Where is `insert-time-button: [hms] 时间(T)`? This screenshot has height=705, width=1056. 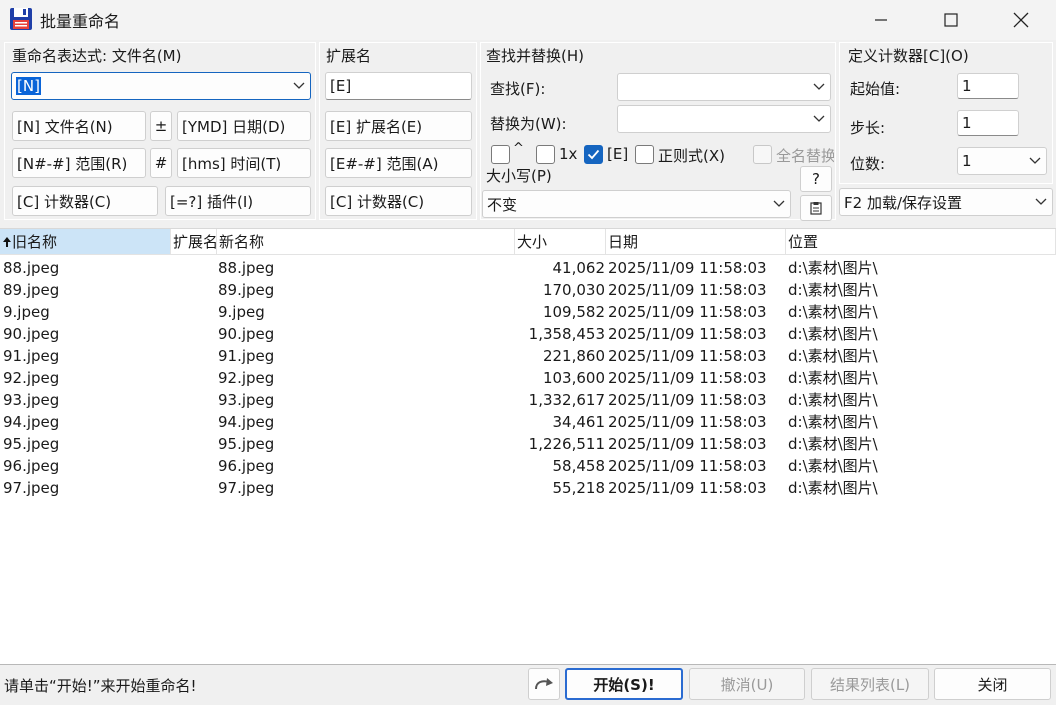 insert-time-button: [hms] 时间(T) is located at coordinates (244, 163).